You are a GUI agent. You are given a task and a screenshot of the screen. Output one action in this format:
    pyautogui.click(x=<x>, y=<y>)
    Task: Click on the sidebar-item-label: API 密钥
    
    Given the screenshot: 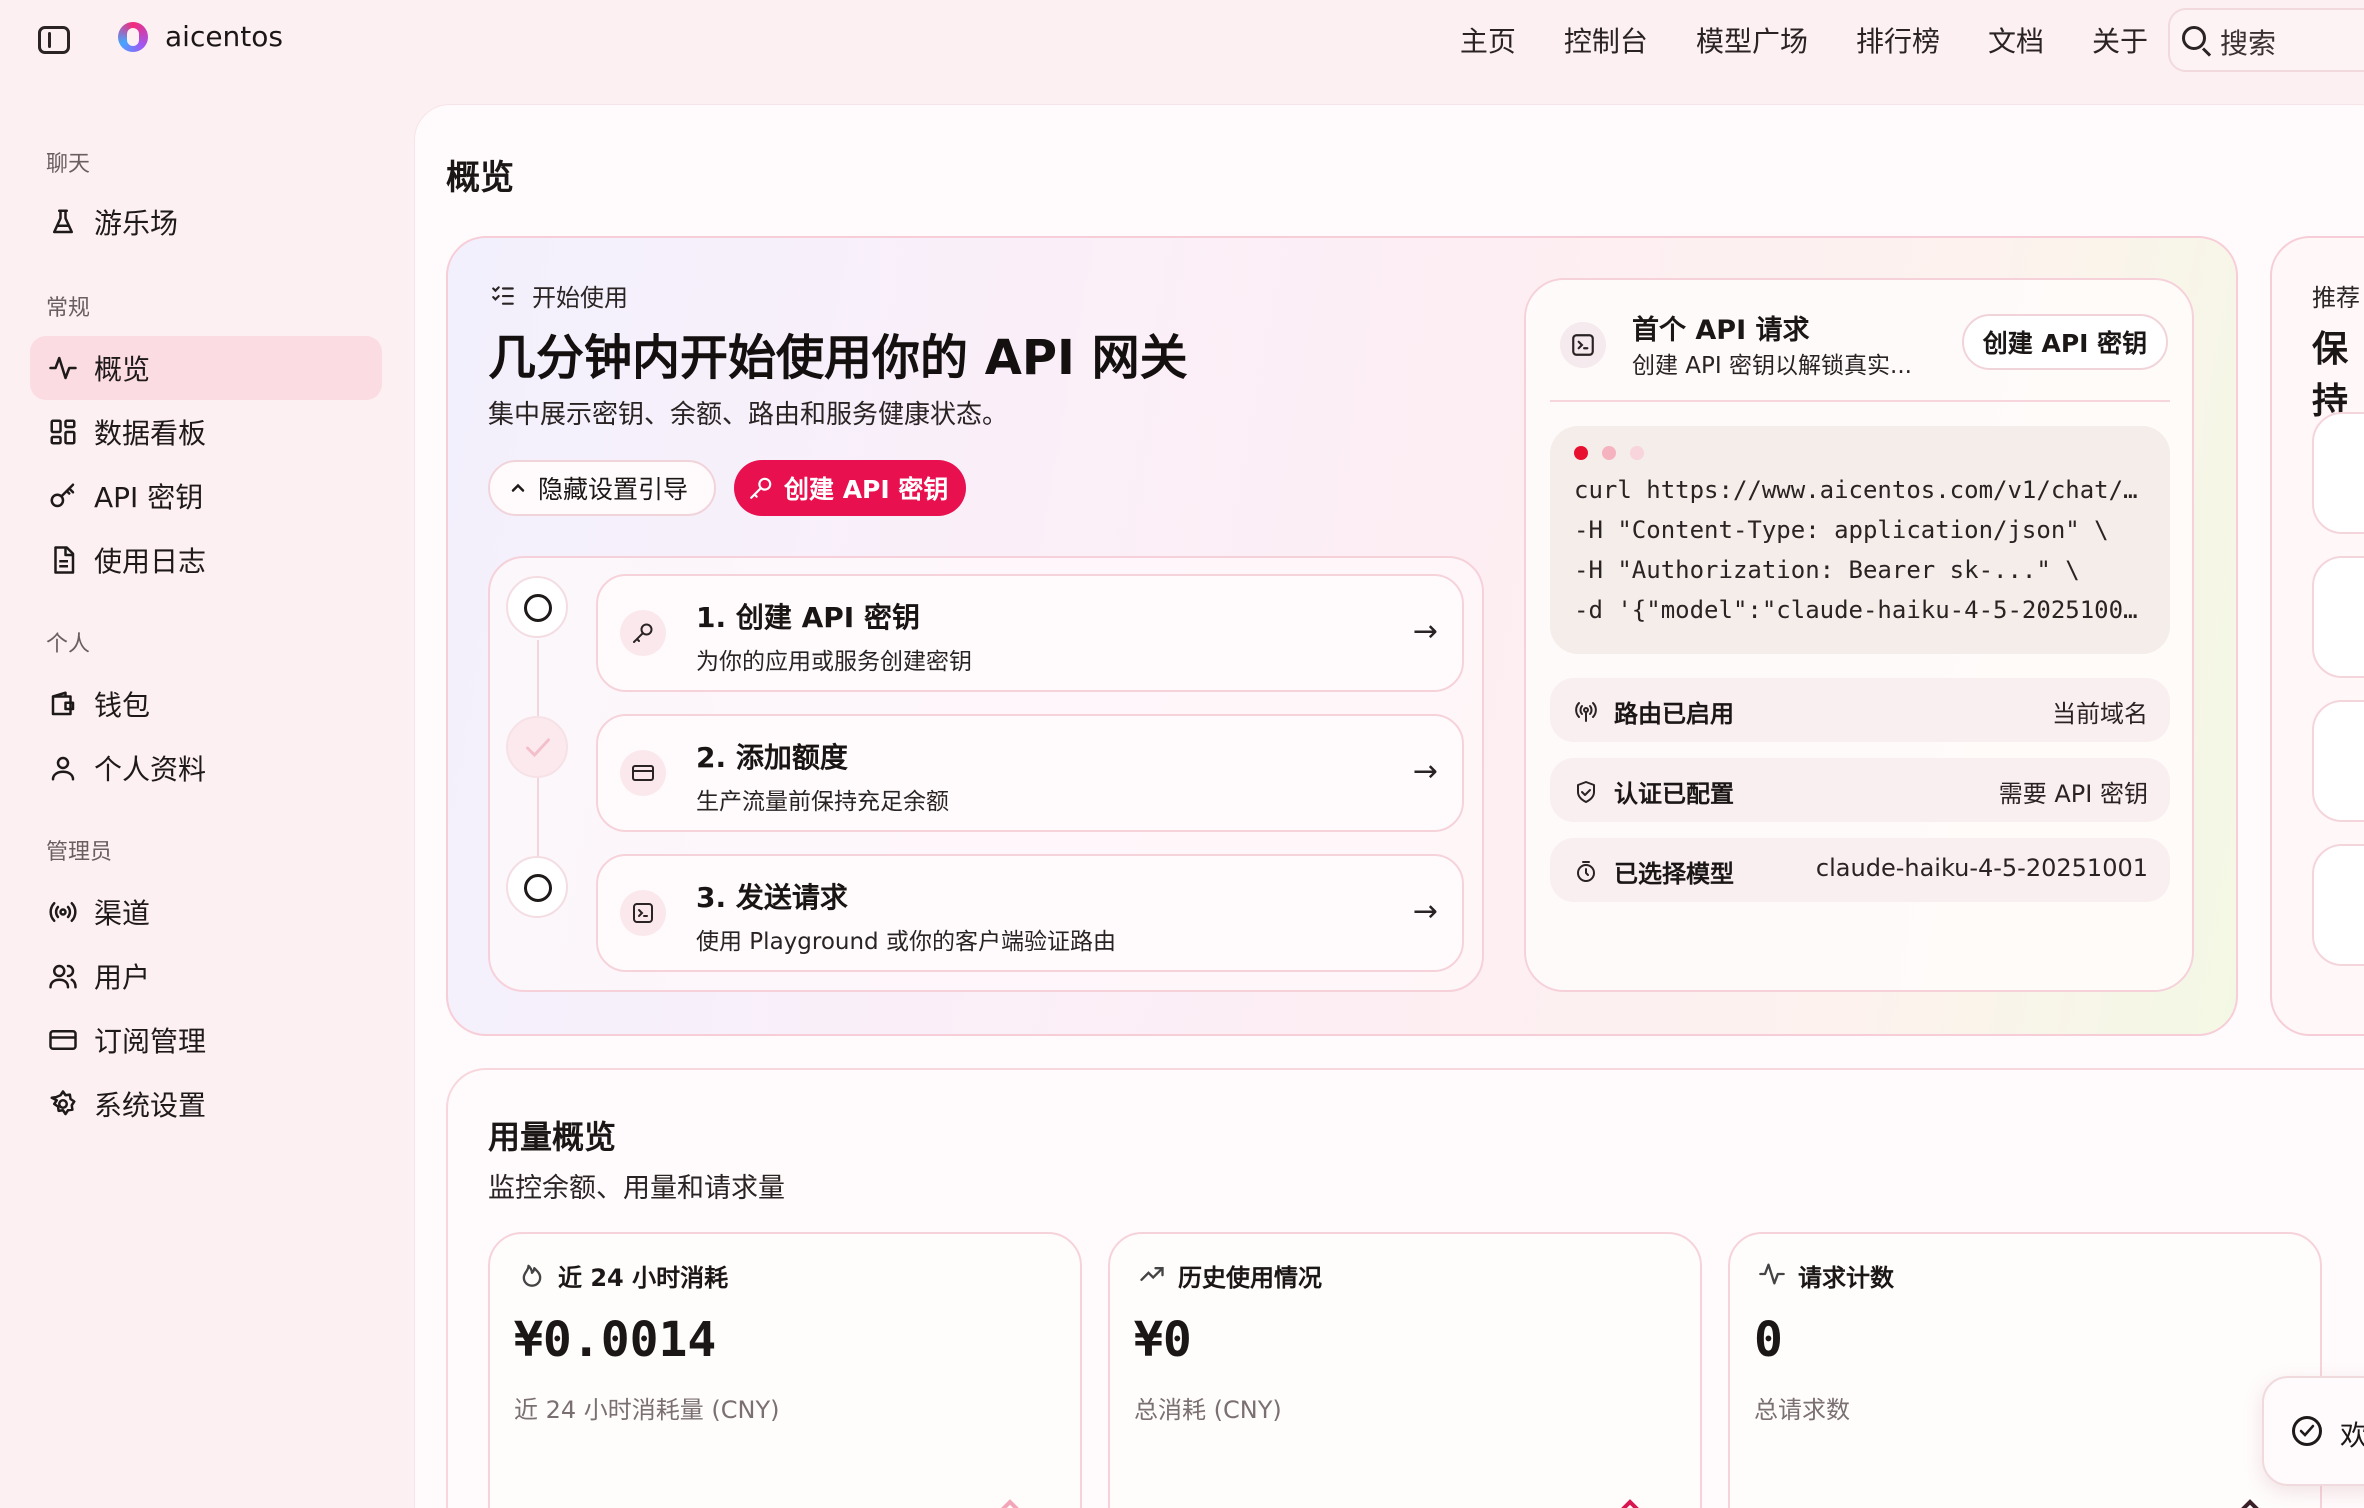 What is the action you would take?
    pyautogui.click(x=149, y=497)
    